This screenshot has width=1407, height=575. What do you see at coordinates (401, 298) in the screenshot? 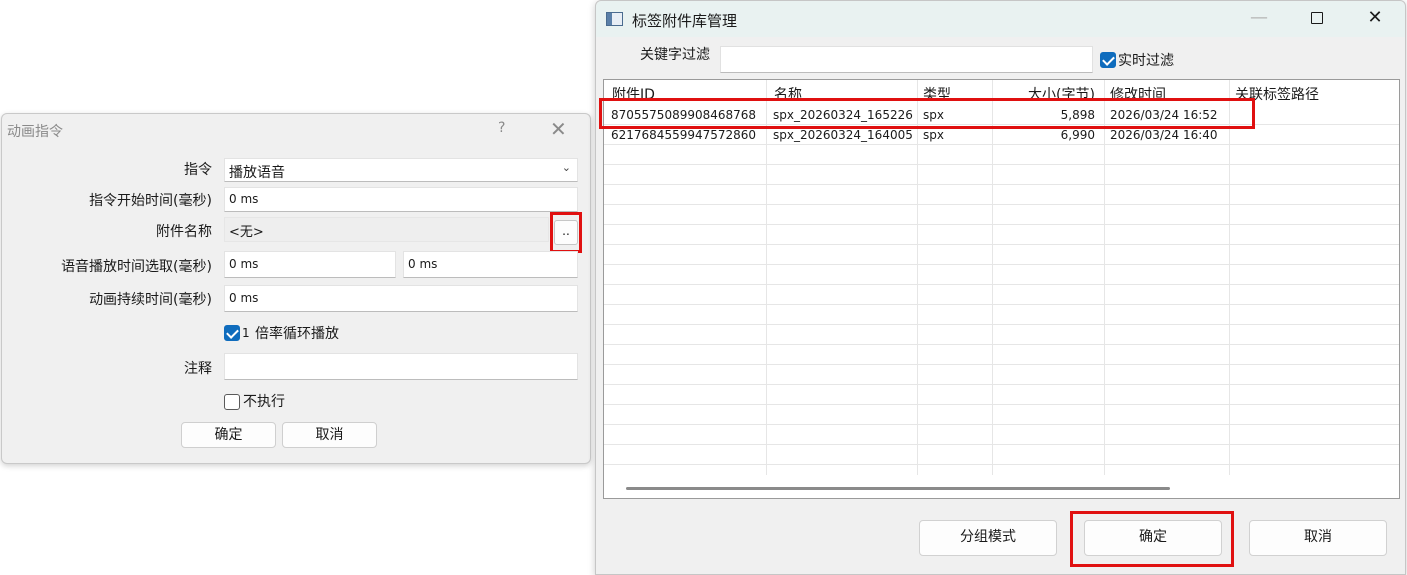
I see `duration-input: 0 ms` at bounding box center [401, 298].